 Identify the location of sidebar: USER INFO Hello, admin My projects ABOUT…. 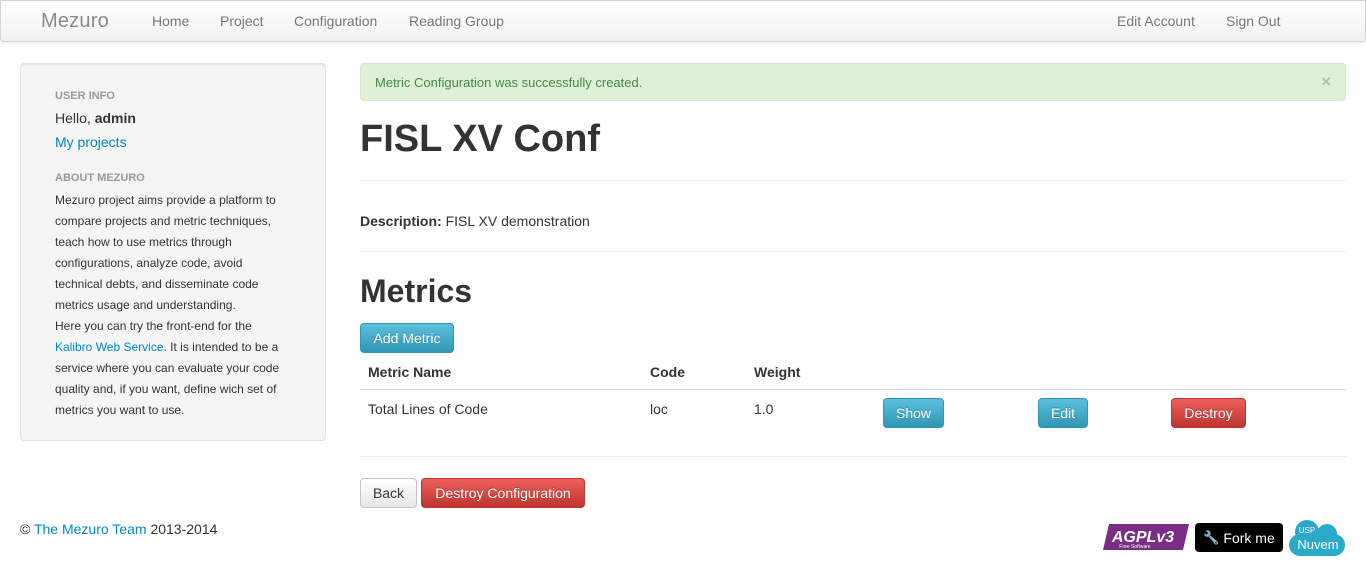
(173, 252).